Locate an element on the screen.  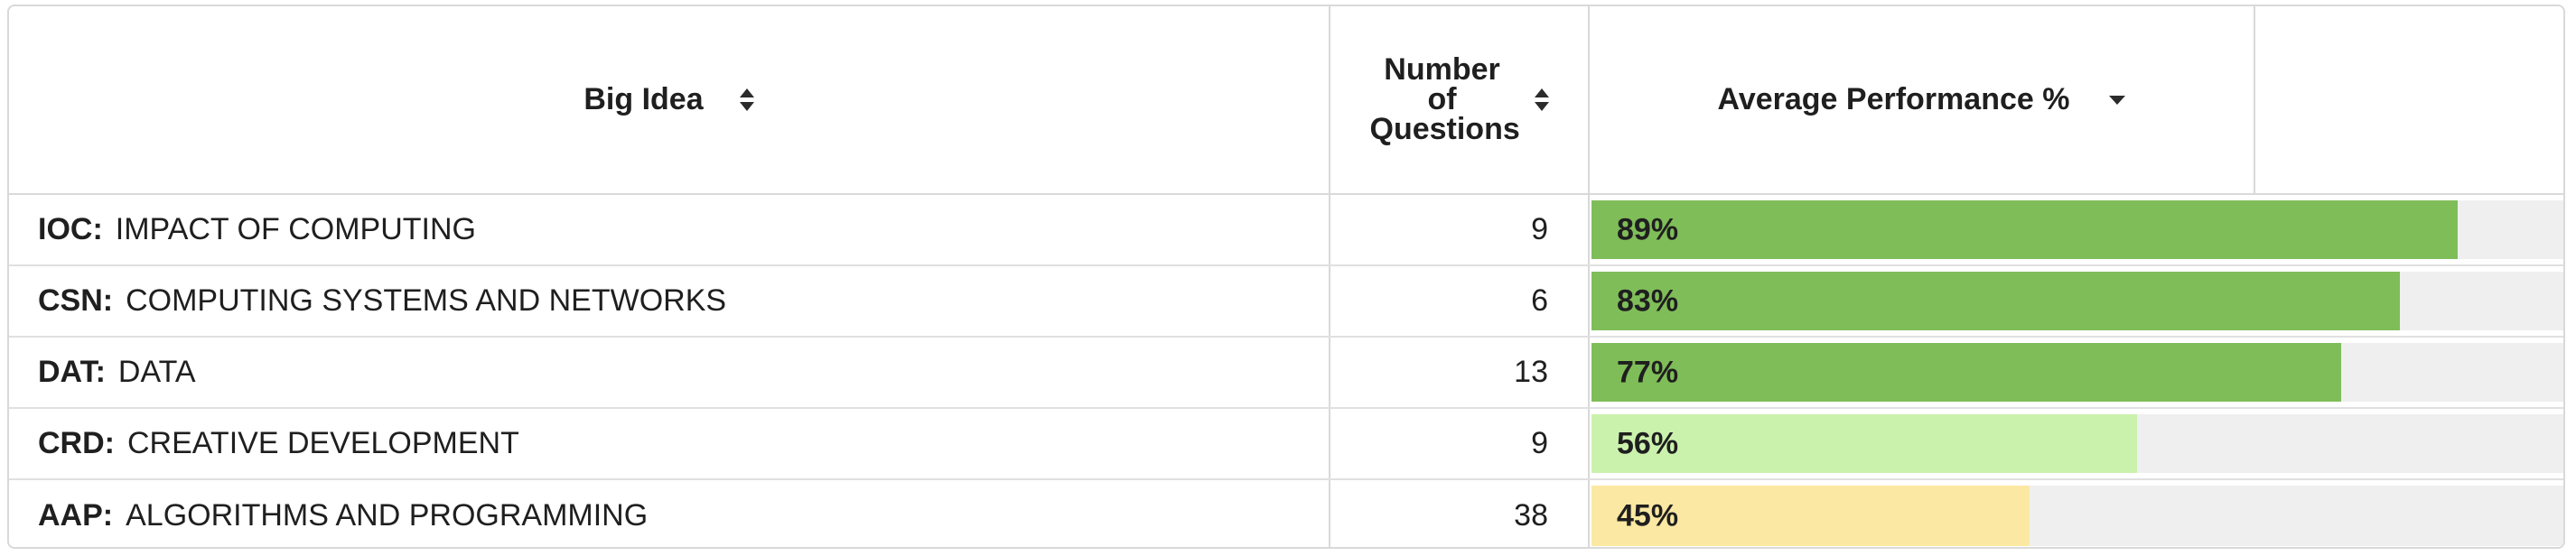
performance-cell: 77% is located at coordinates (2076, 372).